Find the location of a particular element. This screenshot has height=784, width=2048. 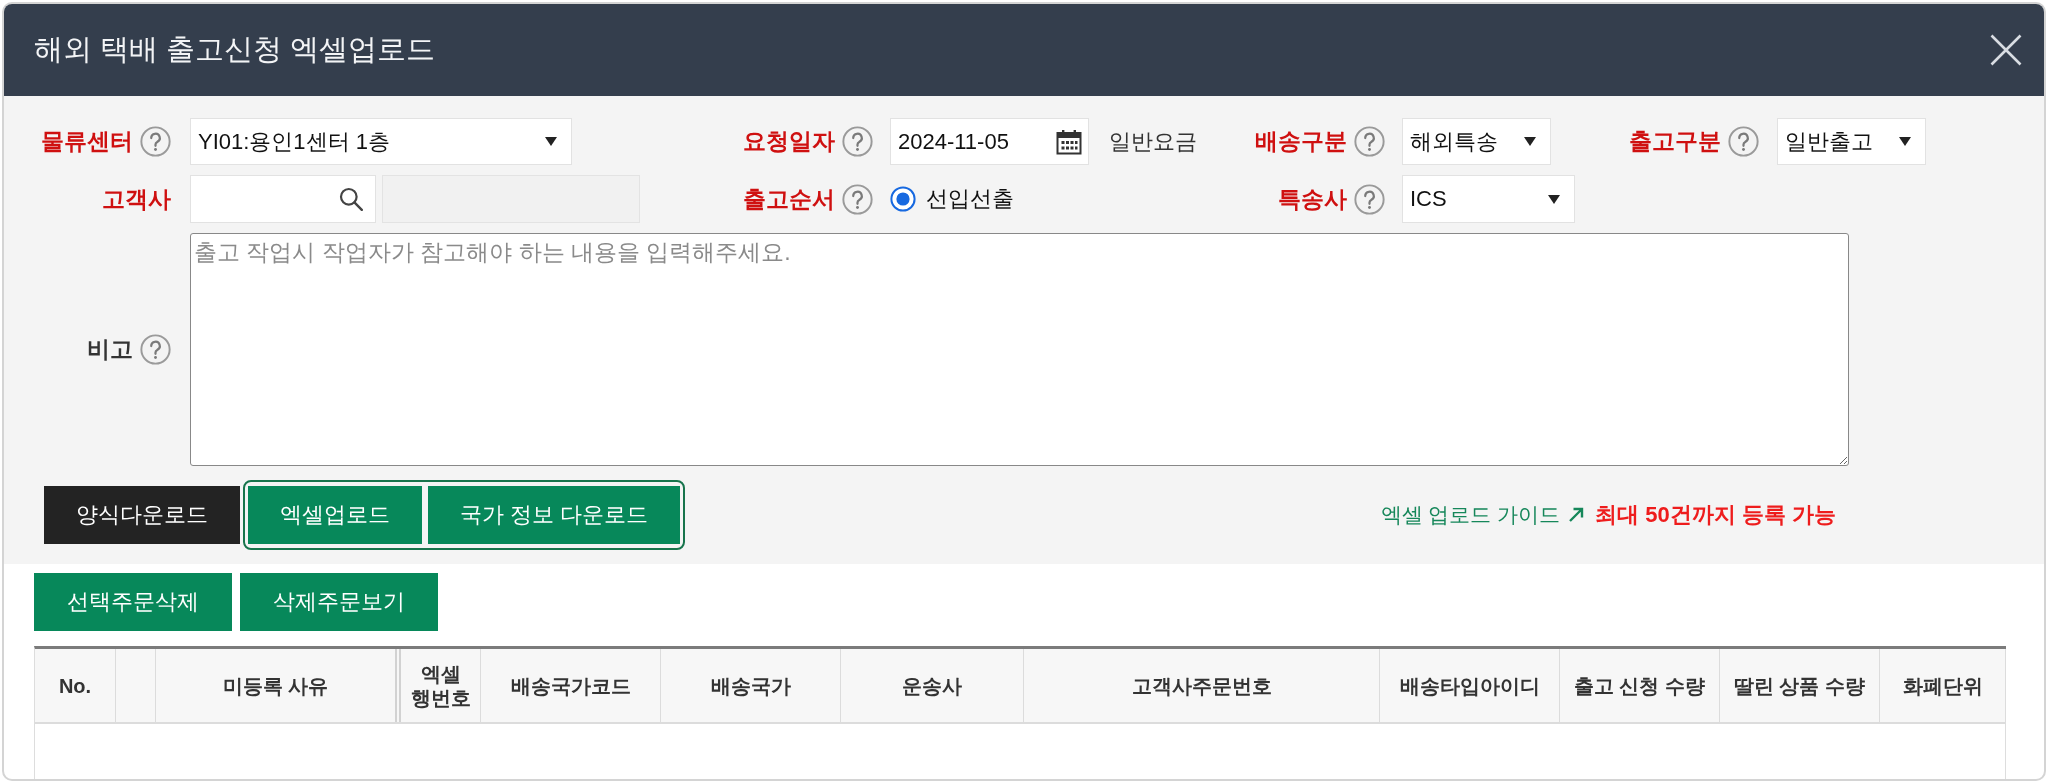

column-header: 딸린 상품 수량 is located at coordinates (1800, 685).